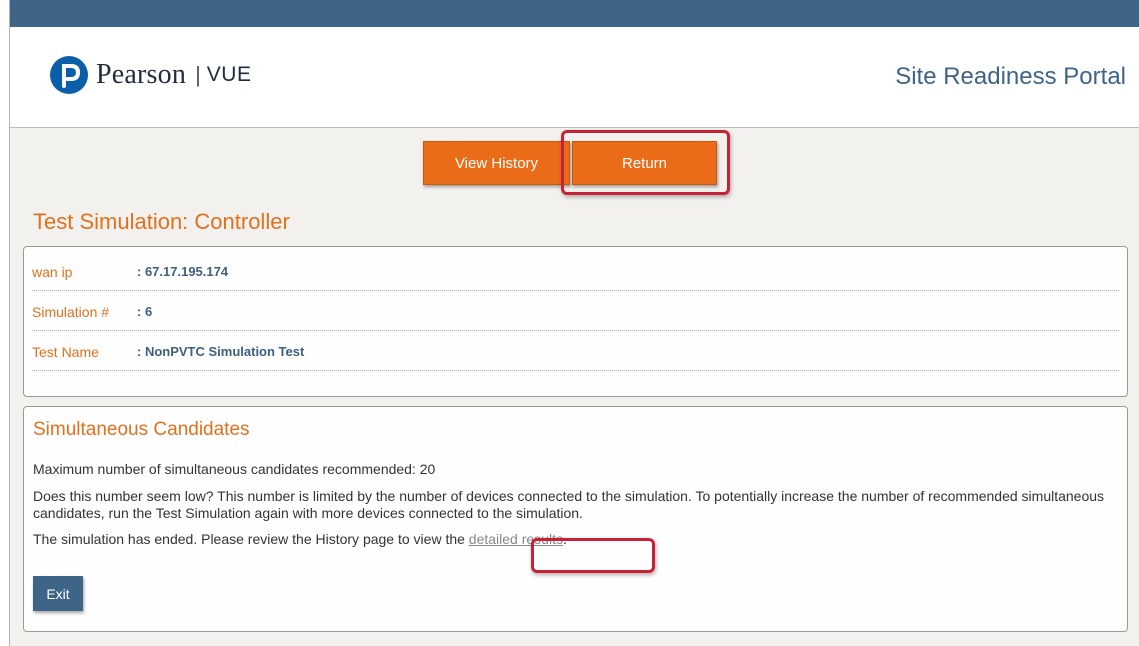  I want to click on pearson-p-icon, so click(69, 75).